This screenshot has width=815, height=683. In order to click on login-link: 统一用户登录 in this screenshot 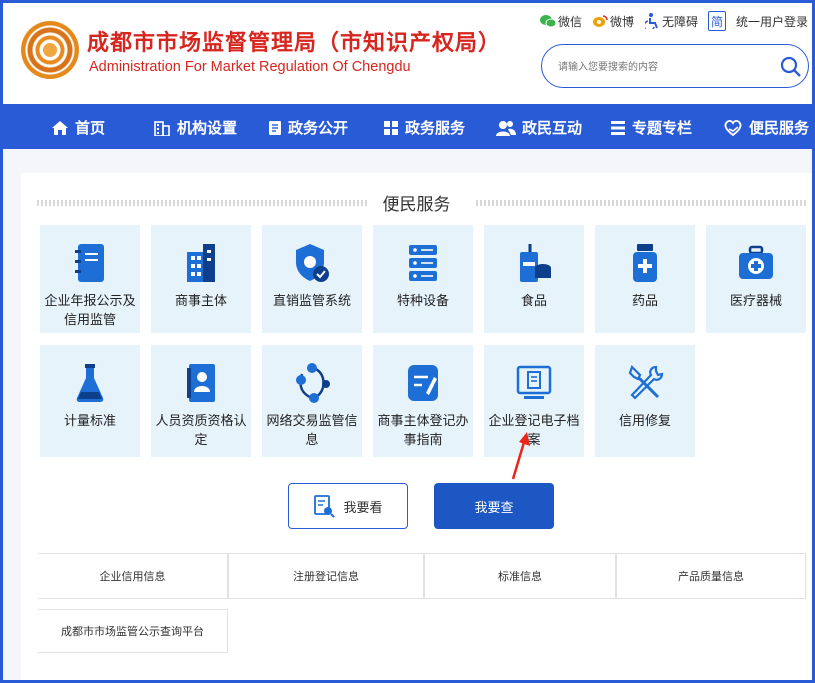, I will do `click(772, 21)`.